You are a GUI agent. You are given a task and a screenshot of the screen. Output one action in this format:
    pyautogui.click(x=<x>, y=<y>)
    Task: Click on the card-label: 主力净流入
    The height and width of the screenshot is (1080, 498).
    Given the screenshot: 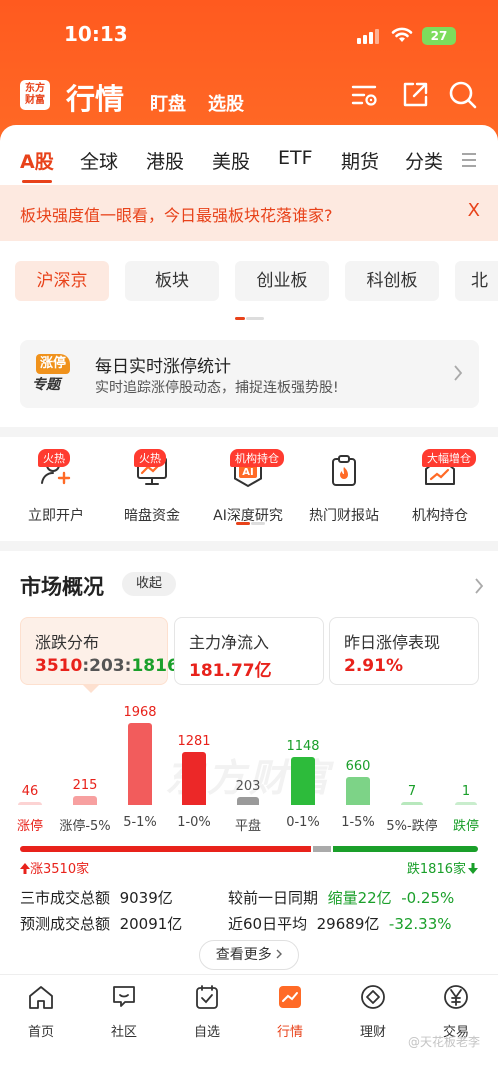 What is the action you would take?
    pyautogui.click(x=229, y=642)
    